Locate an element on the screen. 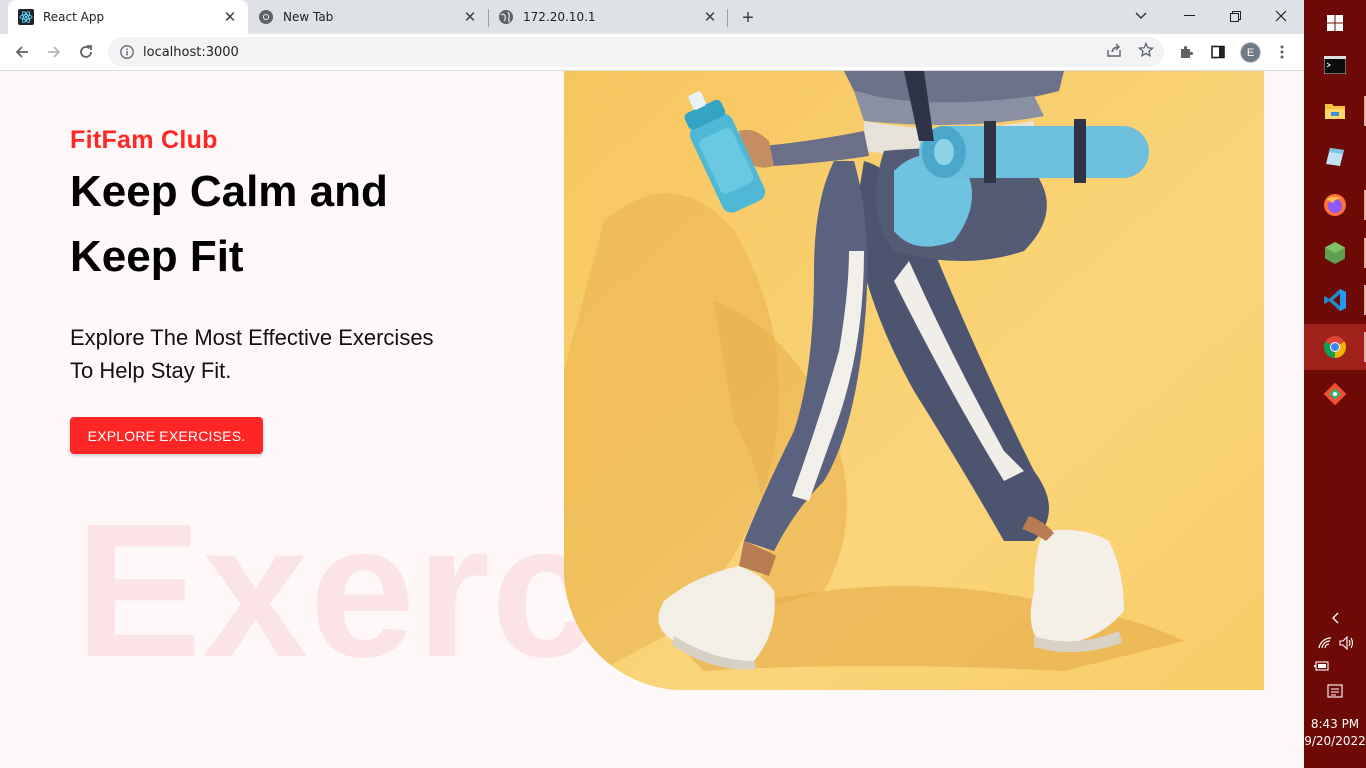 The width and height of the screenshot is (1366, 768). headline-line-1: Keep Calm and is located at coordinates (229, 191).